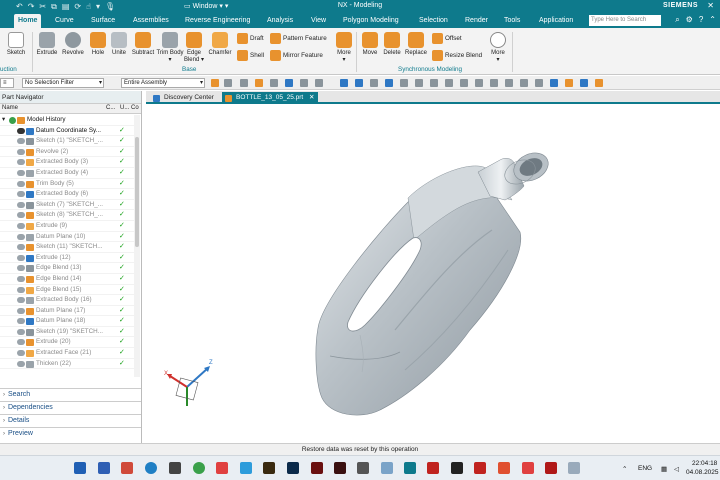  What do you see at coordinates (184, 98) in the screenshot?
I see `tab-discovery-center: Discovery Center` at bounding box center [184, 98].